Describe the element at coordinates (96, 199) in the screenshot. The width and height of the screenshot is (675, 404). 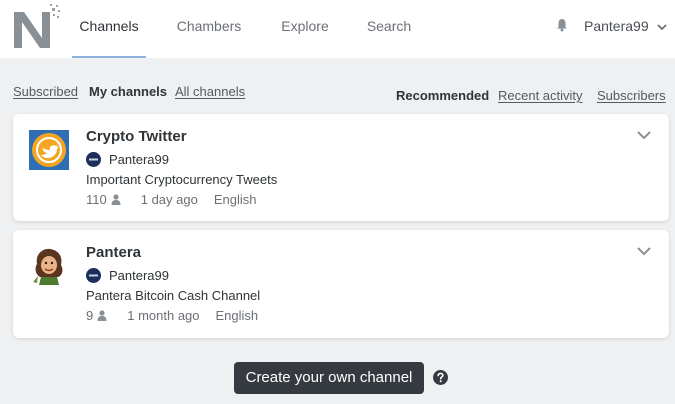
I see `subscriber-count: 110` at that location.